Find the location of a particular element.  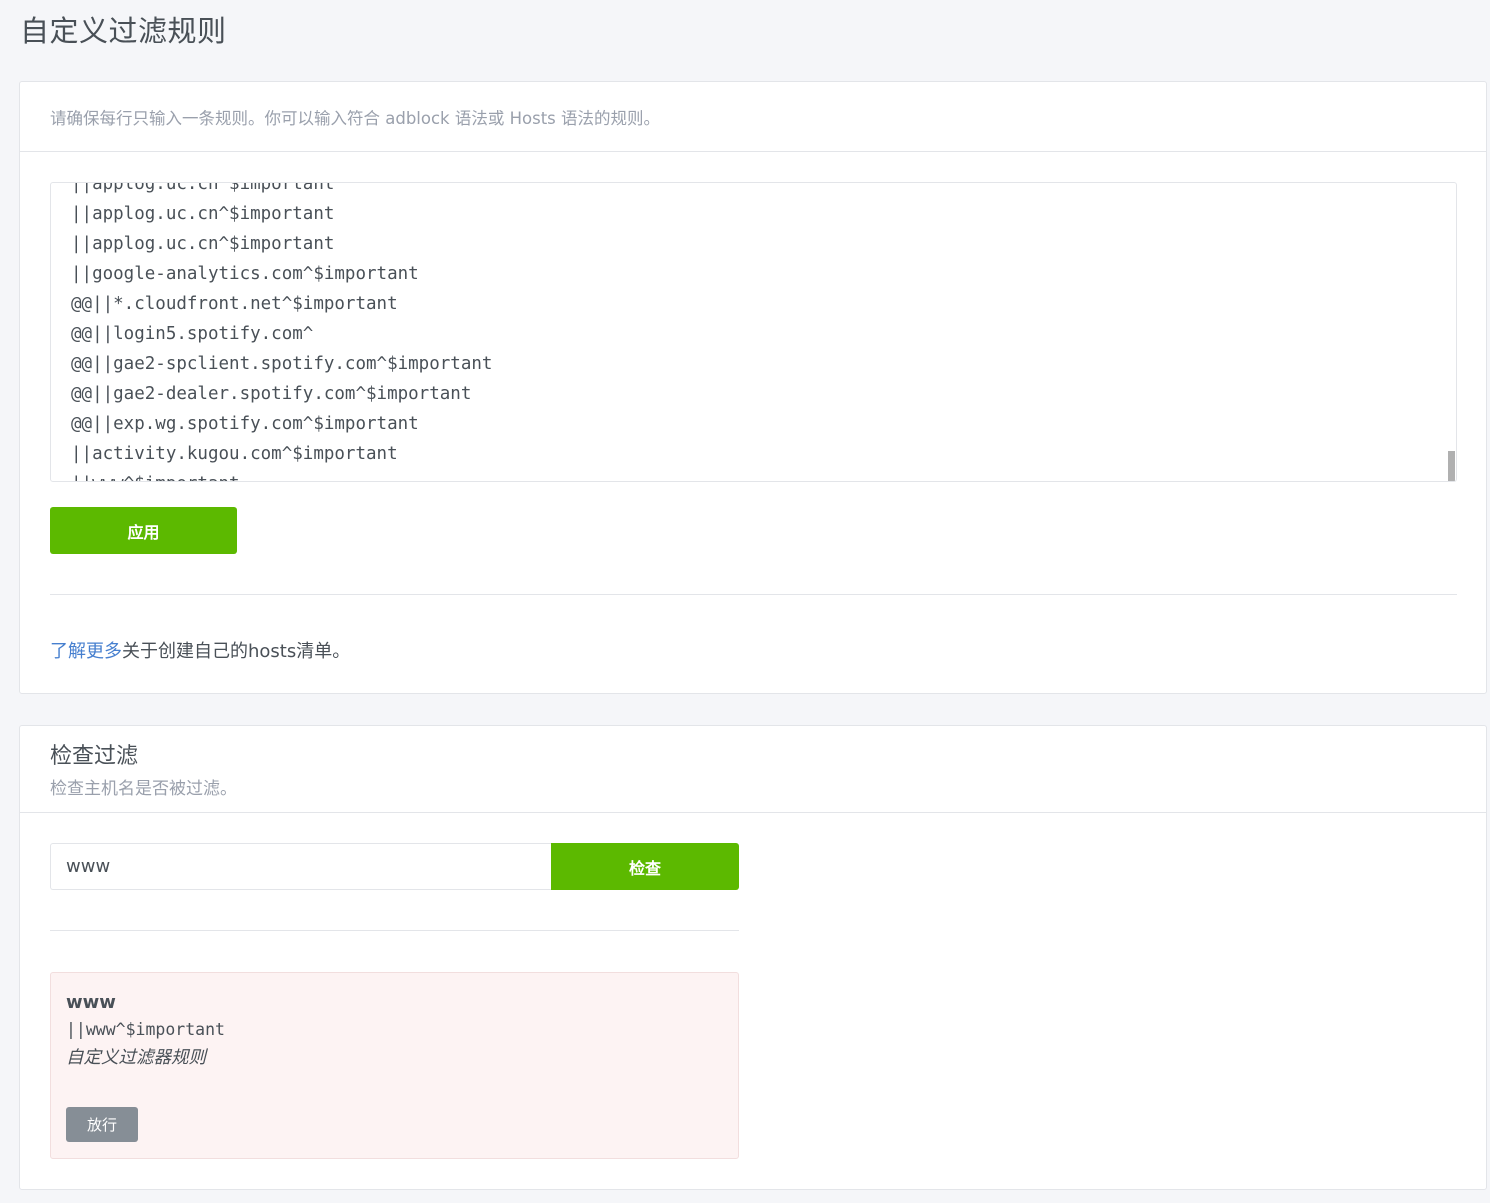

check-card-subtitle: 检查主机名是否被过滤。 is located at coordinates (143, 789).